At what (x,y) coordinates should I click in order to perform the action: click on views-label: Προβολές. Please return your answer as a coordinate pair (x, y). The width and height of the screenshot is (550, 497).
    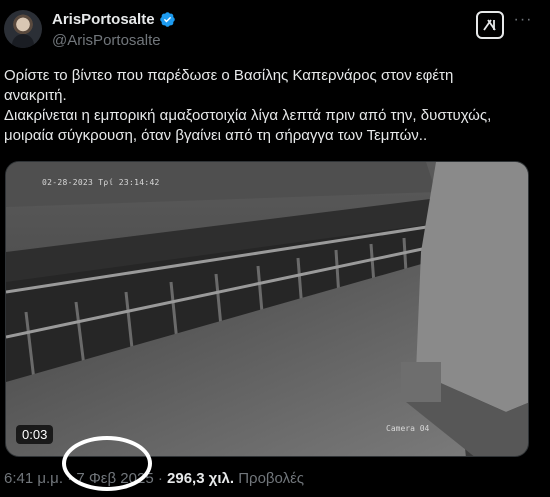
    Looking at the image, I should click on (271, 478).